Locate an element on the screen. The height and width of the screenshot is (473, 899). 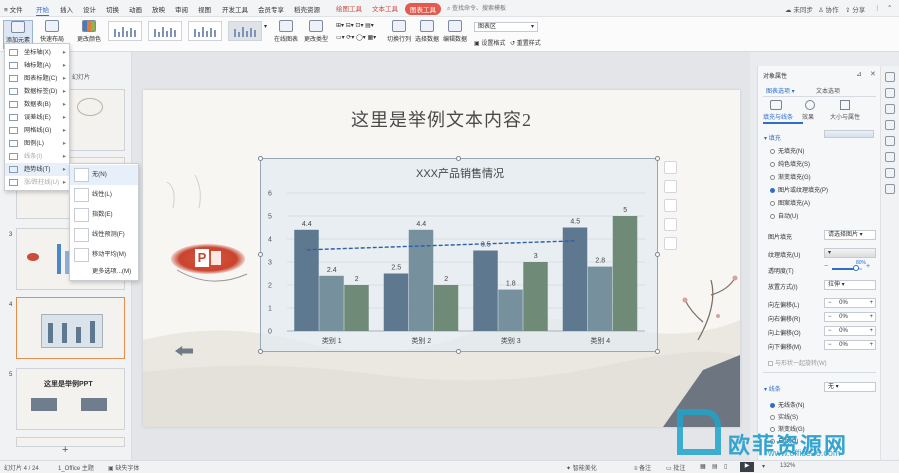
chart-style-brush-icon is located at coordinates (670, 186).